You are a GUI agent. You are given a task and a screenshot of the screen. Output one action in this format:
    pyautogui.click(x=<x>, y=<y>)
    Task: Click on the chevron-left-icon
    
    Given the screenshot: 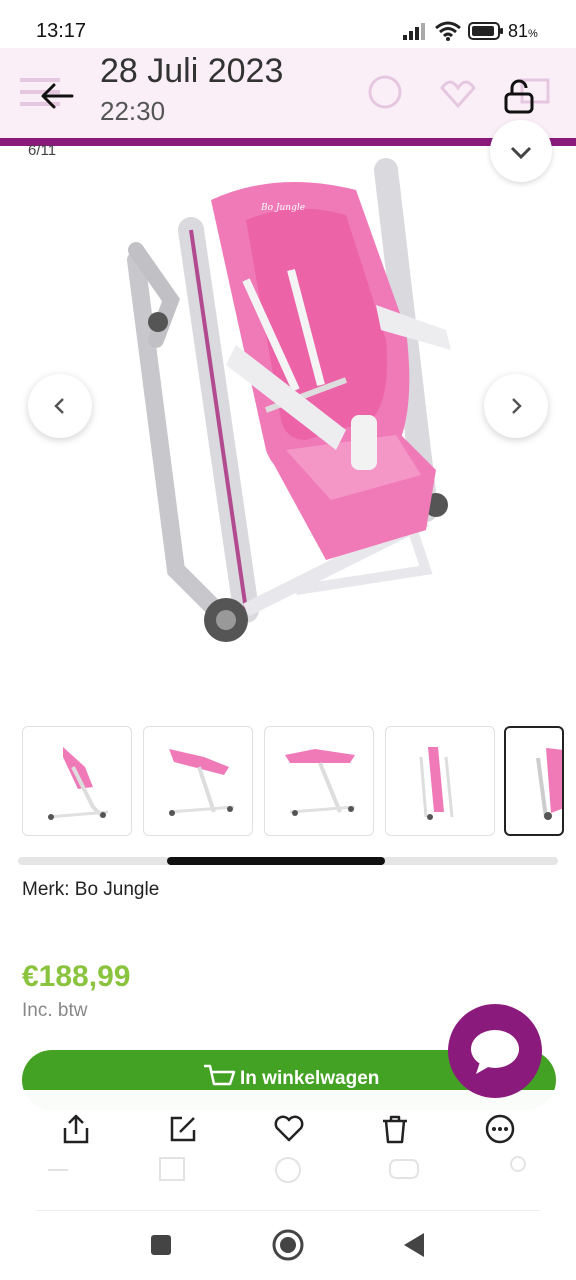 What is the action you would take?
    pyautogui.click(x=59, y=406)
    